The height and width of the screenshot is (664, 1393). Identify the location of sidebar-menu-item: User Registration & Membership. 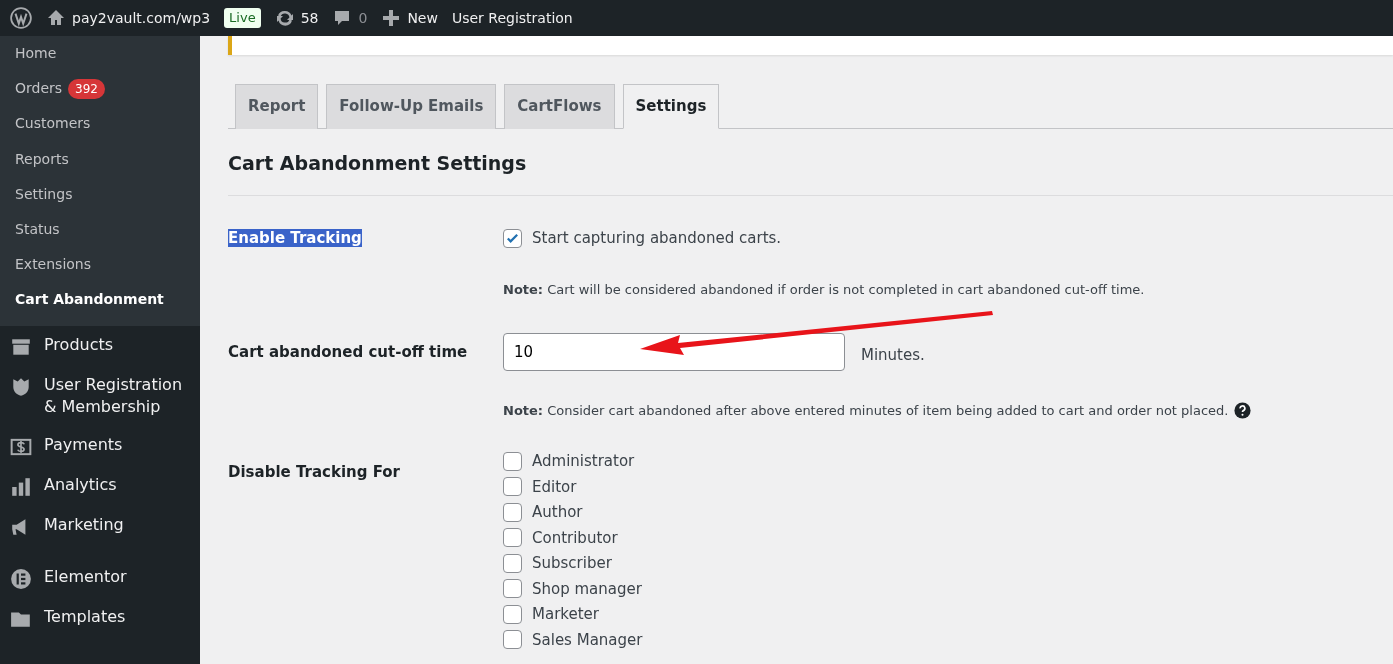
(117, 396).